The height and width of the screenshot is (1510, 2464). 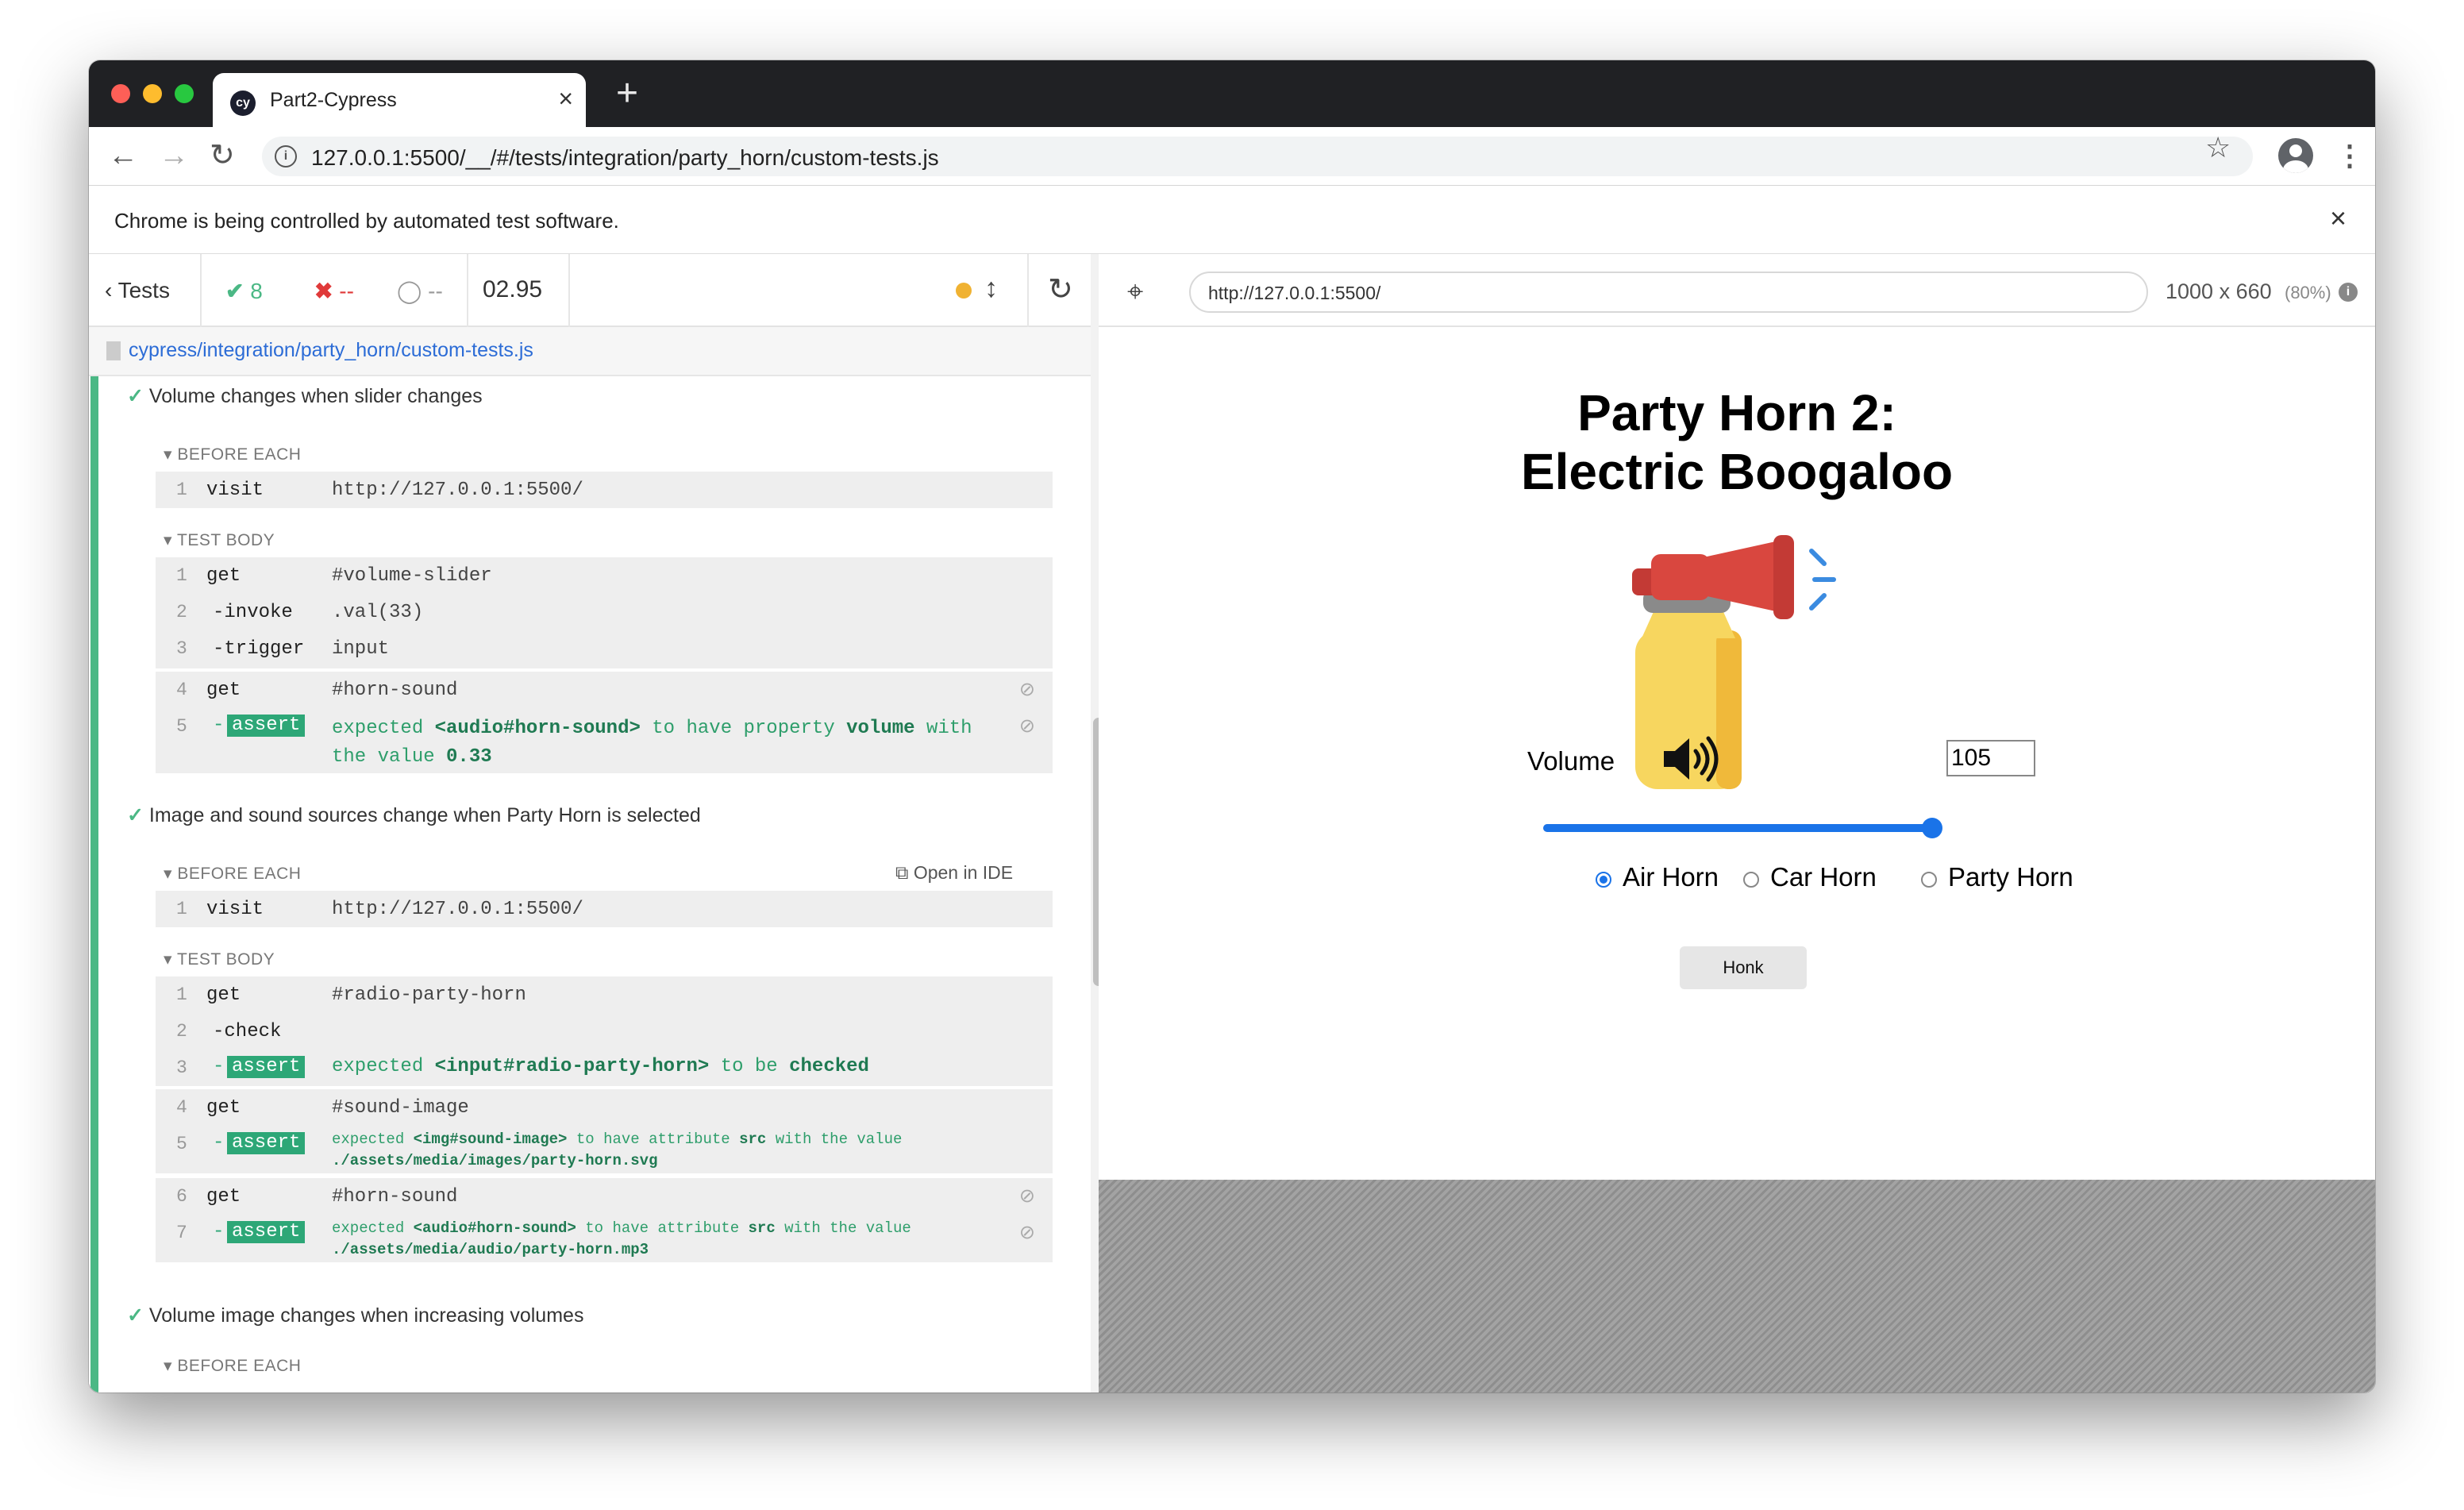 I want to click on command-row: 4 get #horn-sound ⊘, so click(x=604, y=690).